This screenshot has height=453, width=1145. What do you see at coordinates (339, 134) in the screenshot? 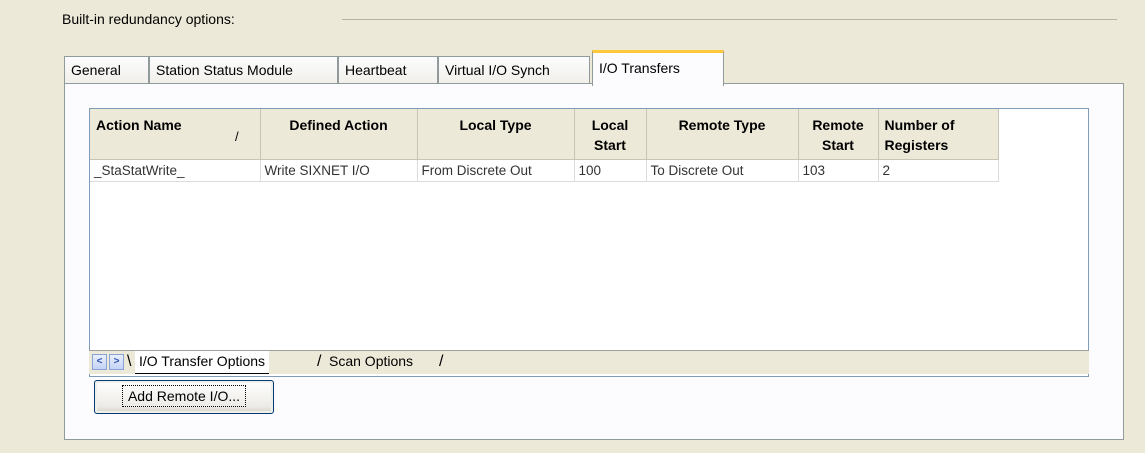
I see `column-header-defined-action: Defined Action` at bounding box center [339, 134].